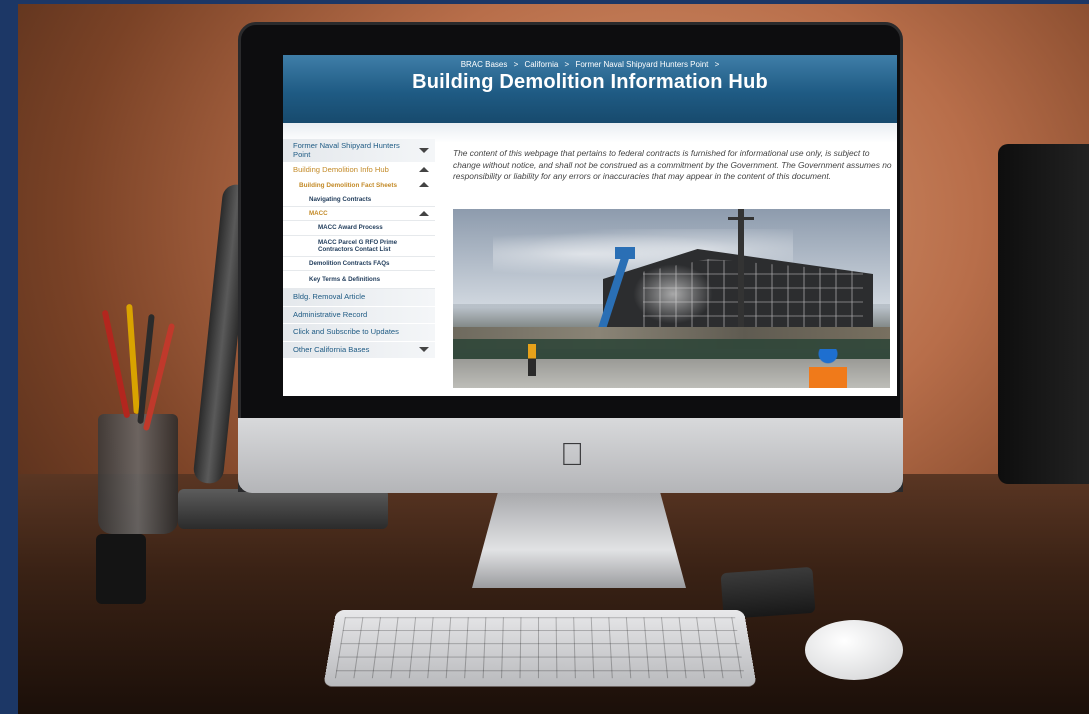  I want to click on breadcrumb-item-brac-bases: BRAC Bases, so click(484, 64).